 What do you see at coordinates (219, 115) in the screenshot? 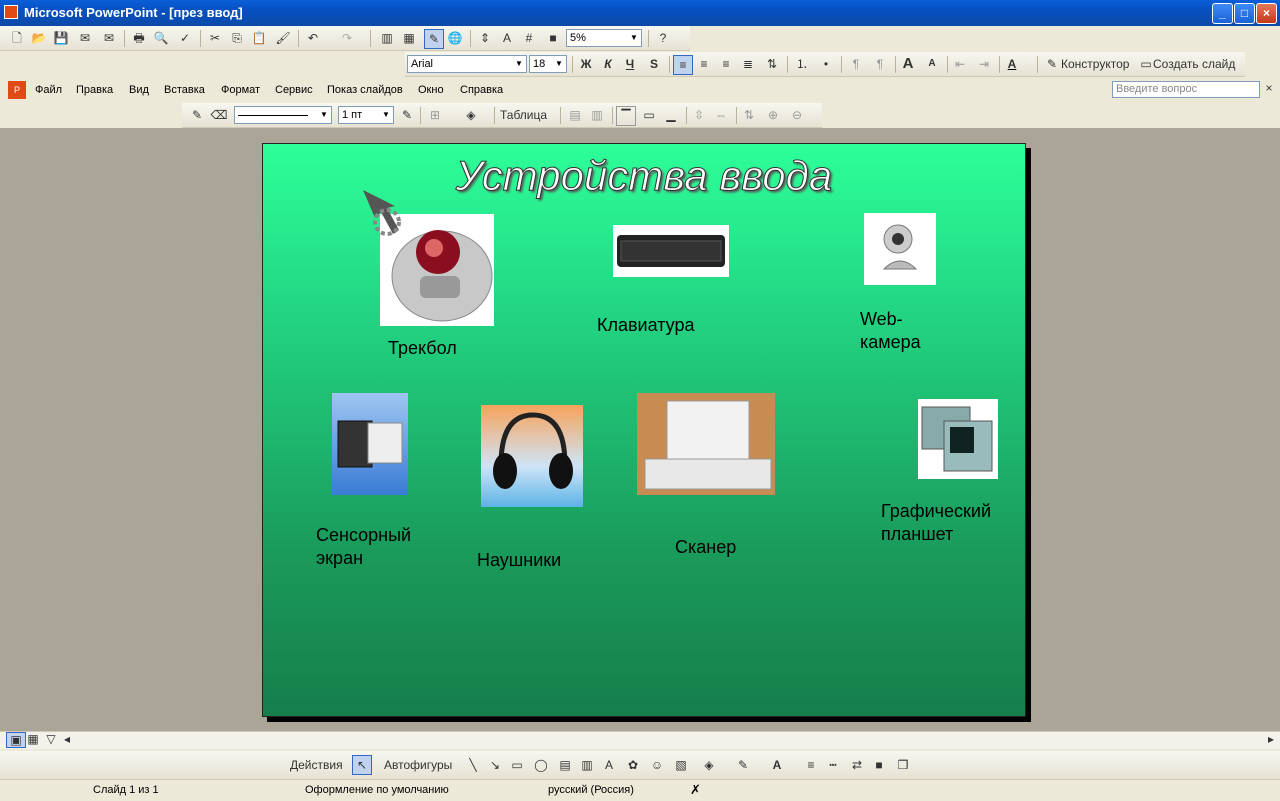
I see `eraser-icon: ⌫` at bounding box center [219, 115].